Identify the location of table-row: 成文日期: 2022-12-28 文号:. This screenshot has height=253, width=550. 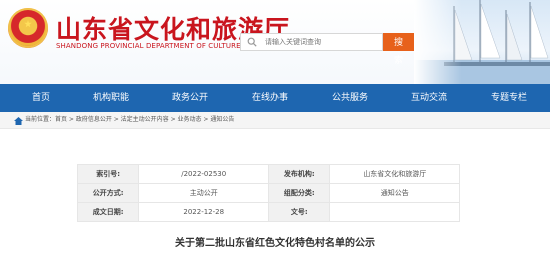
(268, 212).